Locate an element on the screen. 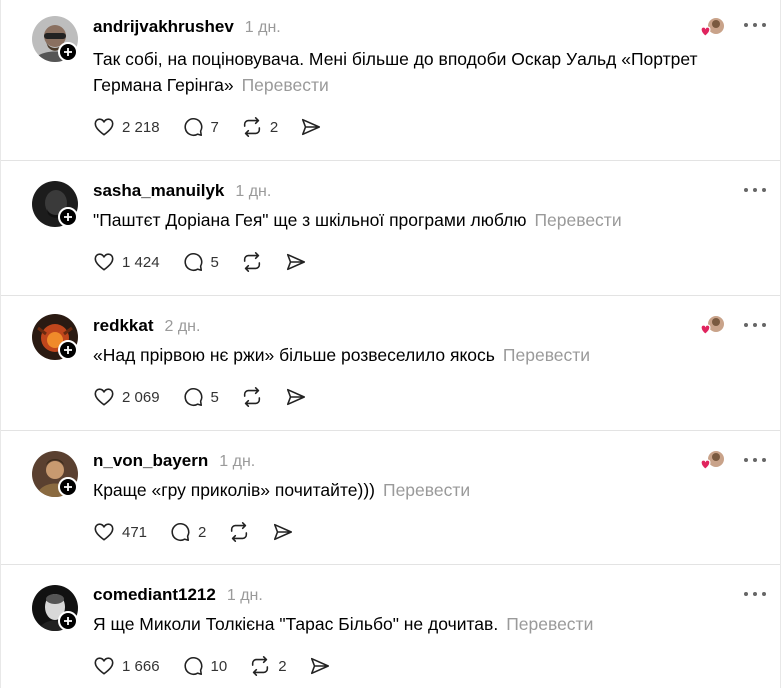 Image resolution: width=781 pixels, height=688 pixels. username: andrijvakhrushev is located at coordinates (163, 27).